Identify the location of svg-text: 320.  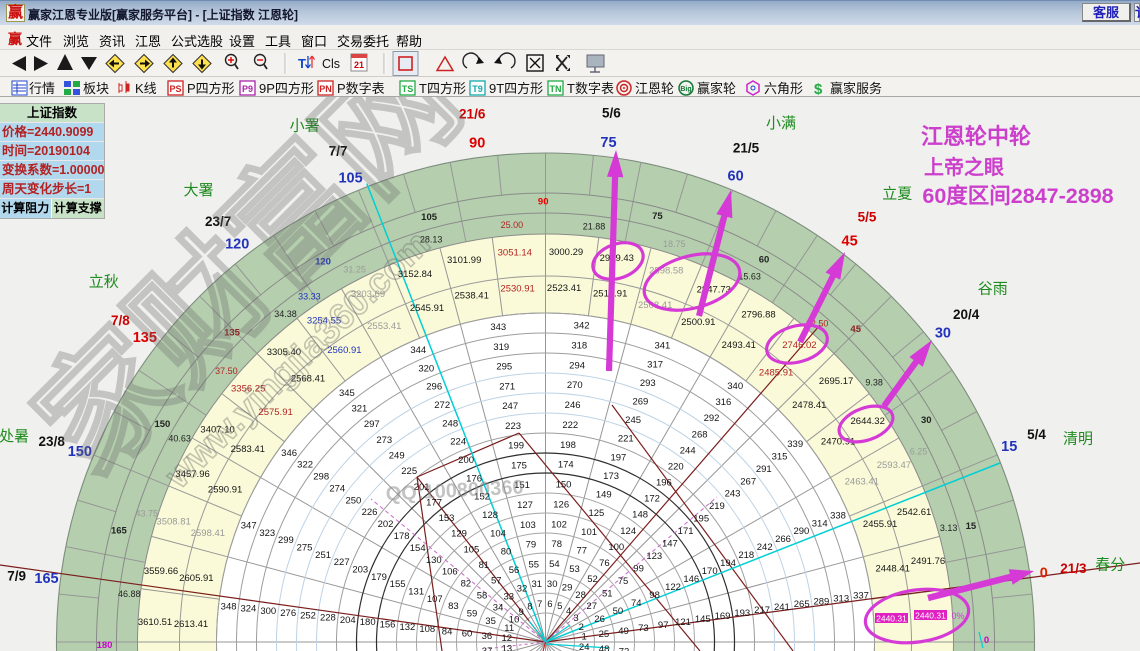
(426, 368).